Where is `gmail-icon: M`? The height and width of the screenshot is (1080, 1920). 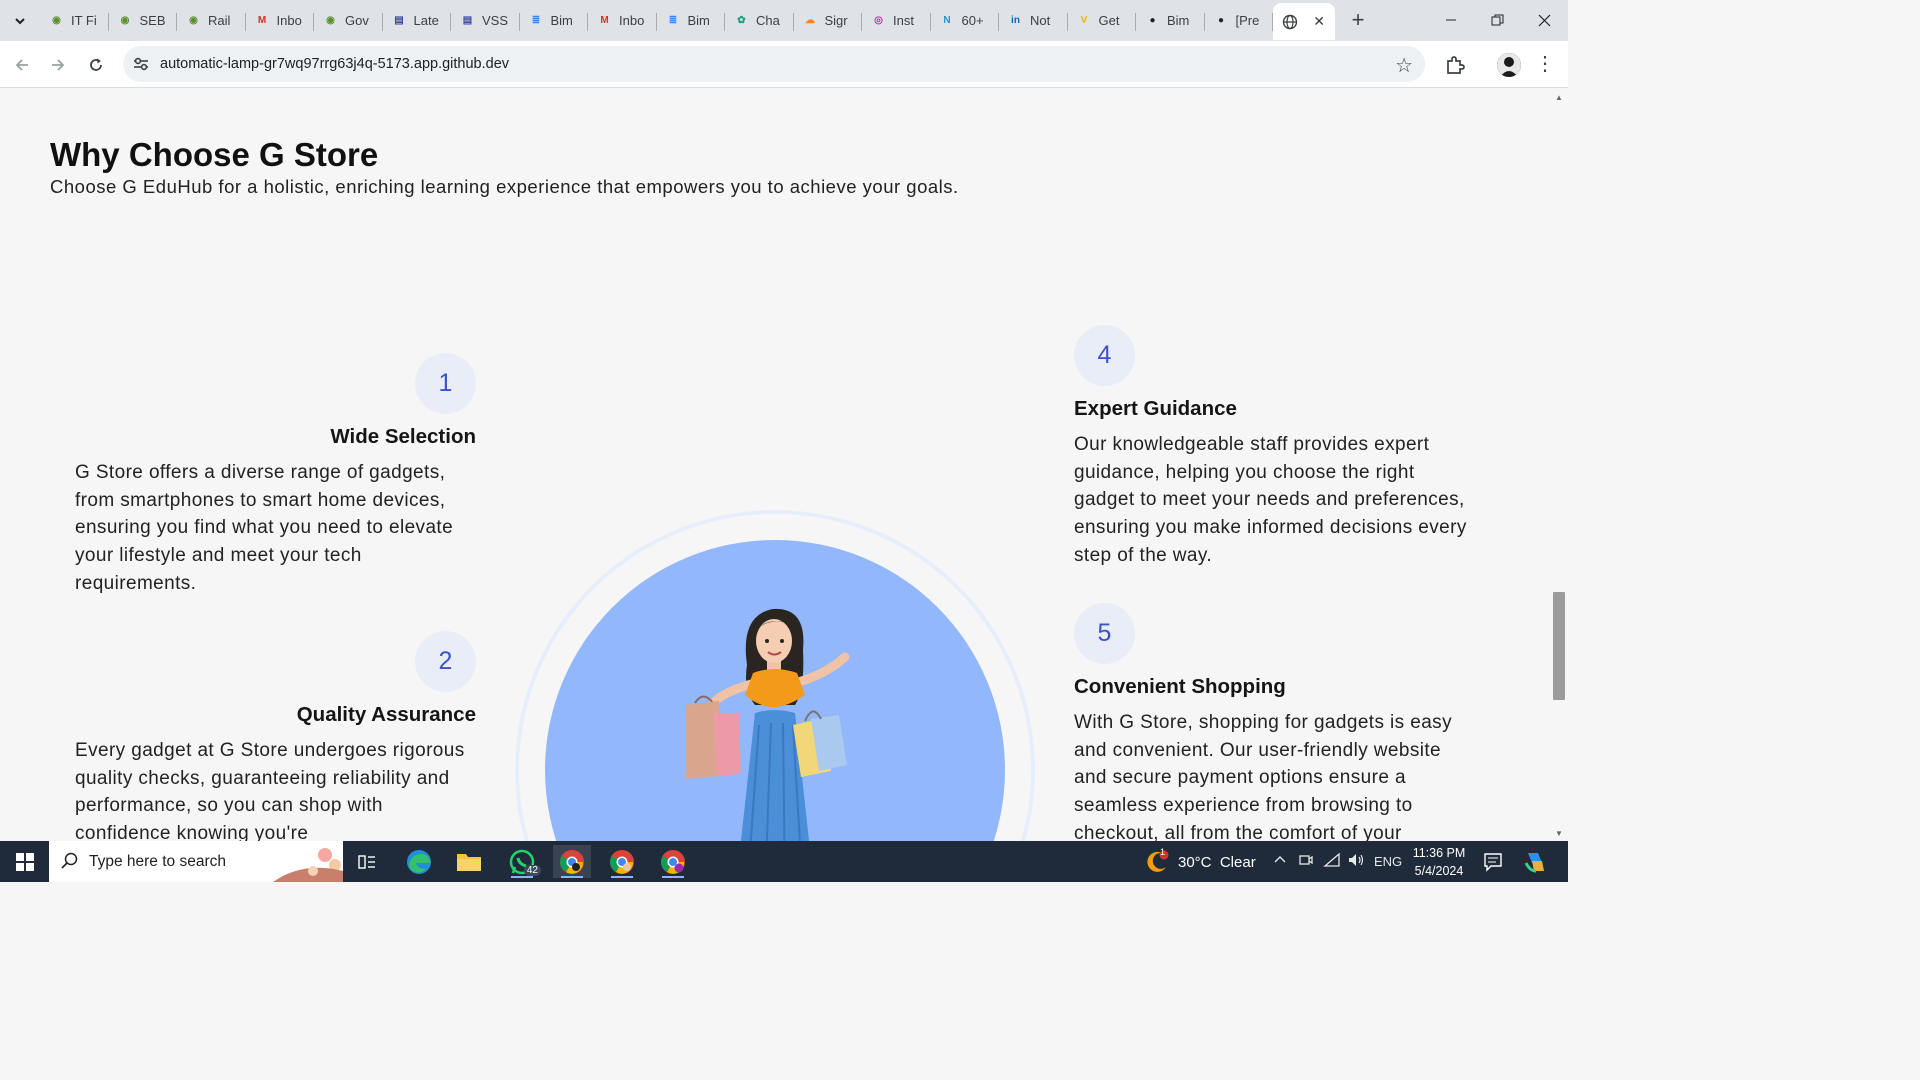
gmail-icon: M is located at coordinates (604, 20).